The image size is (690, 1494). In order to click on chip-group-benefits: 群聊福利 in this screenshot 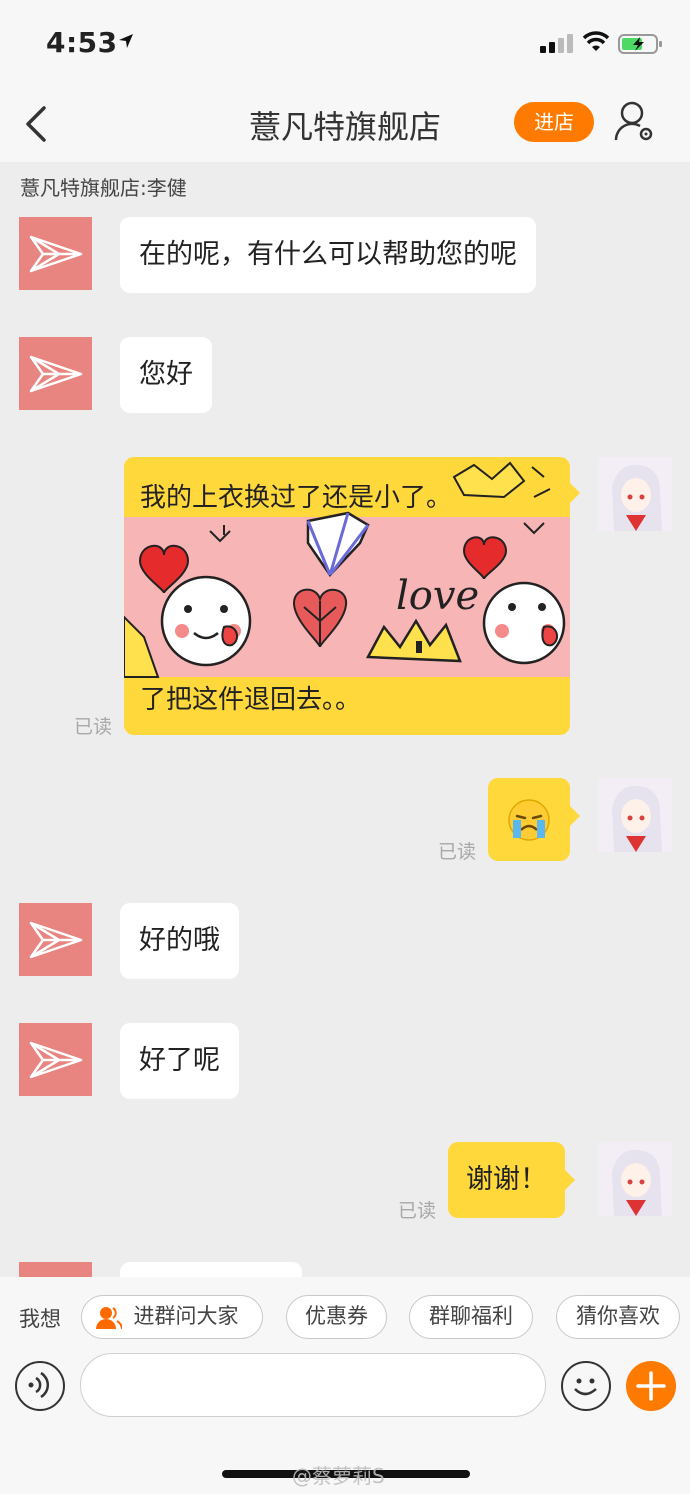, I will do `click(471, 1317)`.